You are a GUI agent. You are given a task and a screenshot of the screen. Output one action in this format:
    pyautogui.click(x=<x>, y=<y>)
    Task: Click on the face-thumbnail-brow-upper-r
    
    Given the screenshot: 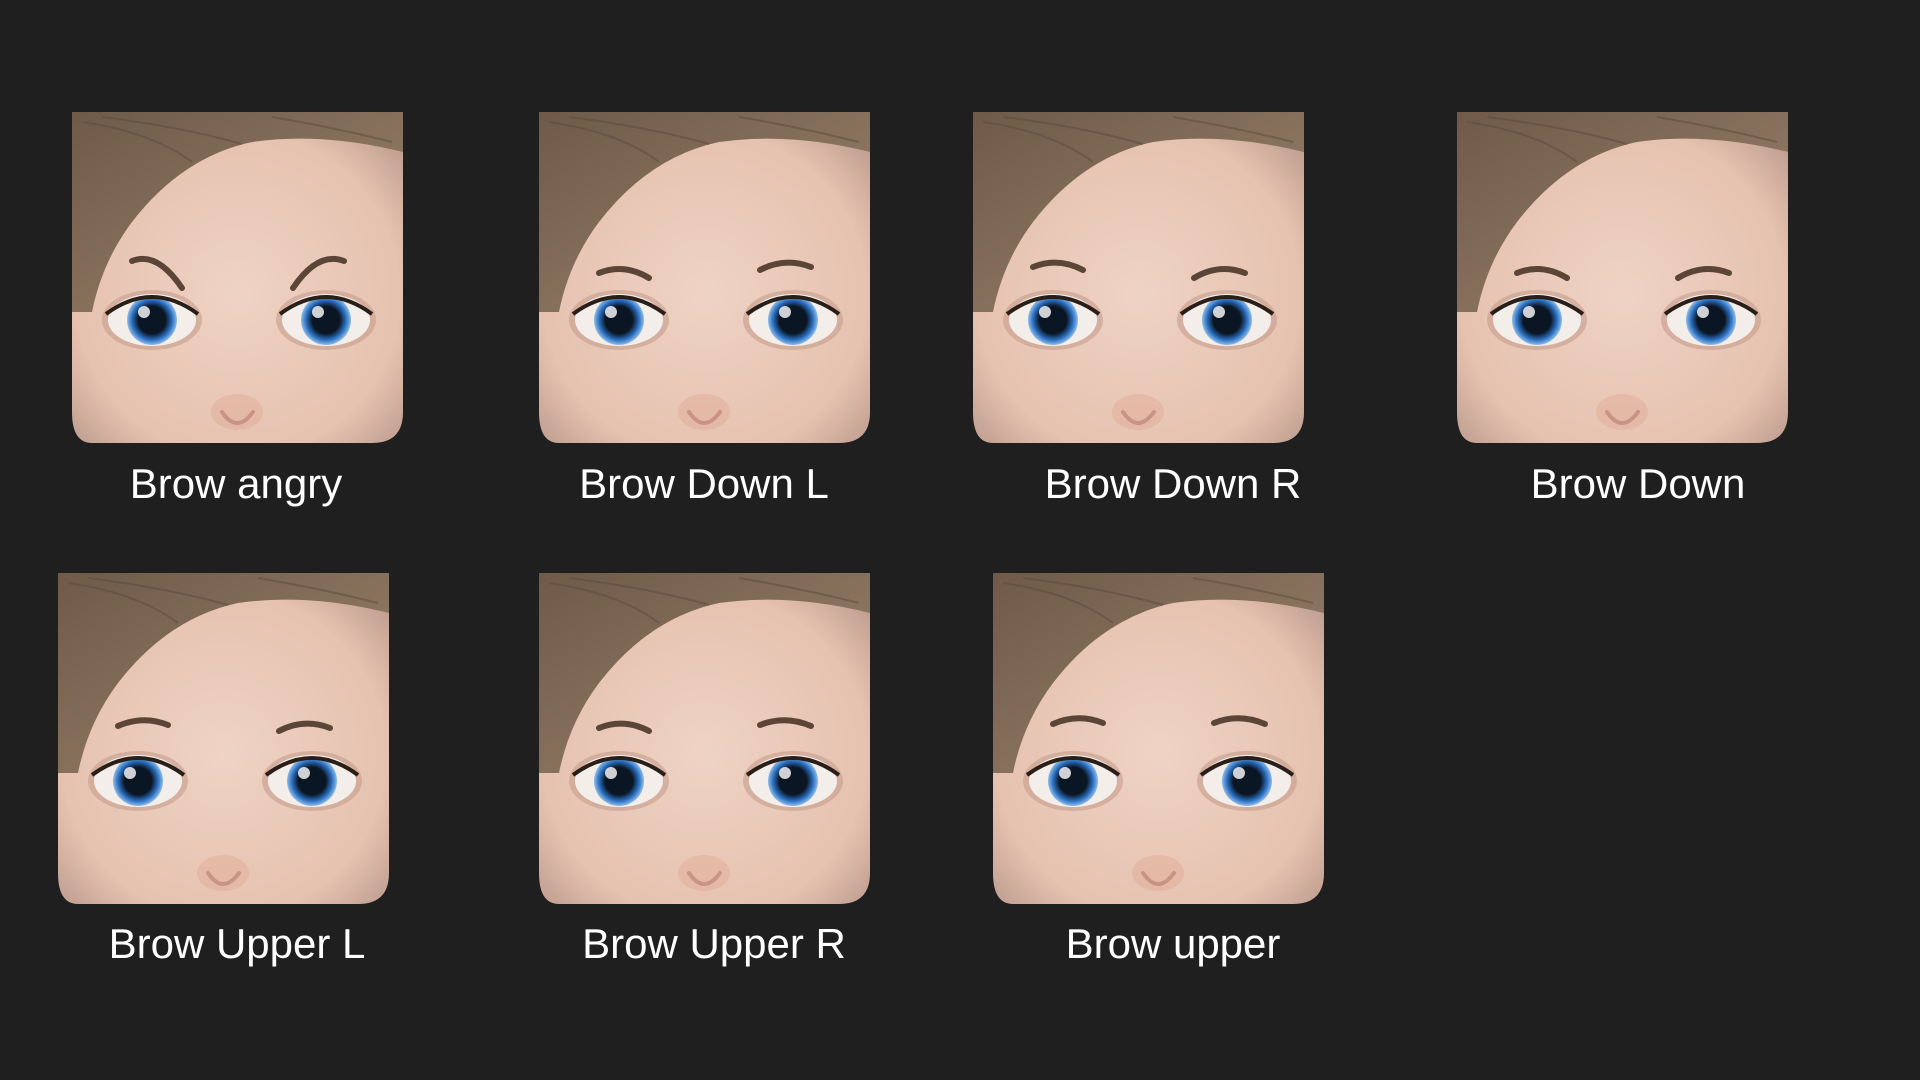 What is the action you would take?
    pyautogui.click(x=704, y=738)
    